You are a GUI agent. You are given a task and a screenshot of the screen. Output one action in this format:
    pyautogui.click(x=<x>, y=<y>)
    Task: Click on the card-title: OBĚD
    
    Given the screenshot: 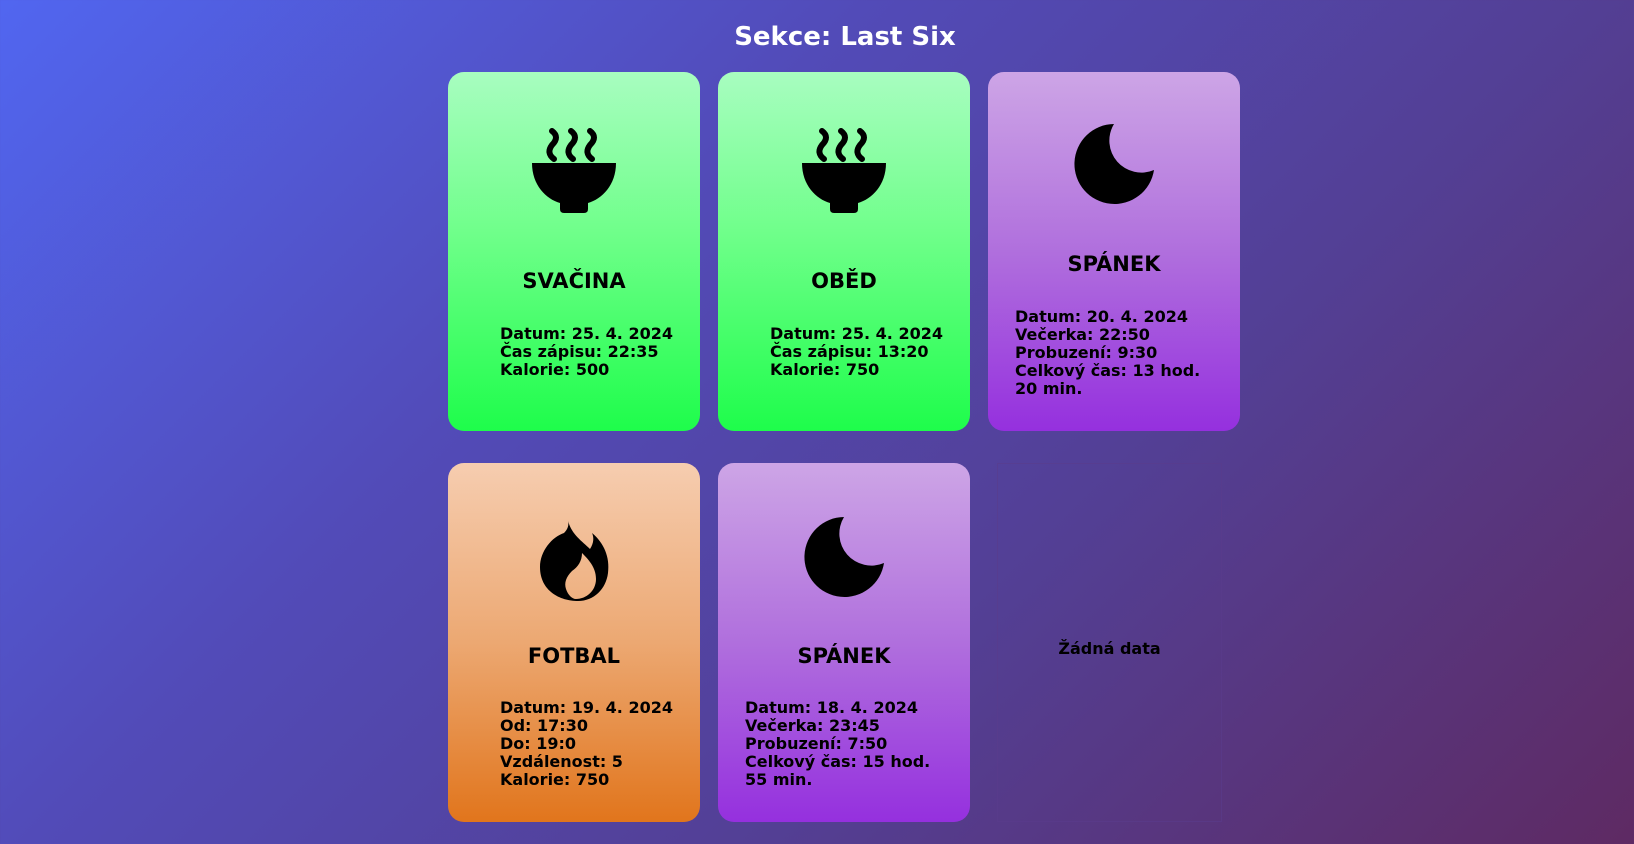 What is the action you would take?
    pyautogui.click(x=844, y=281)
    